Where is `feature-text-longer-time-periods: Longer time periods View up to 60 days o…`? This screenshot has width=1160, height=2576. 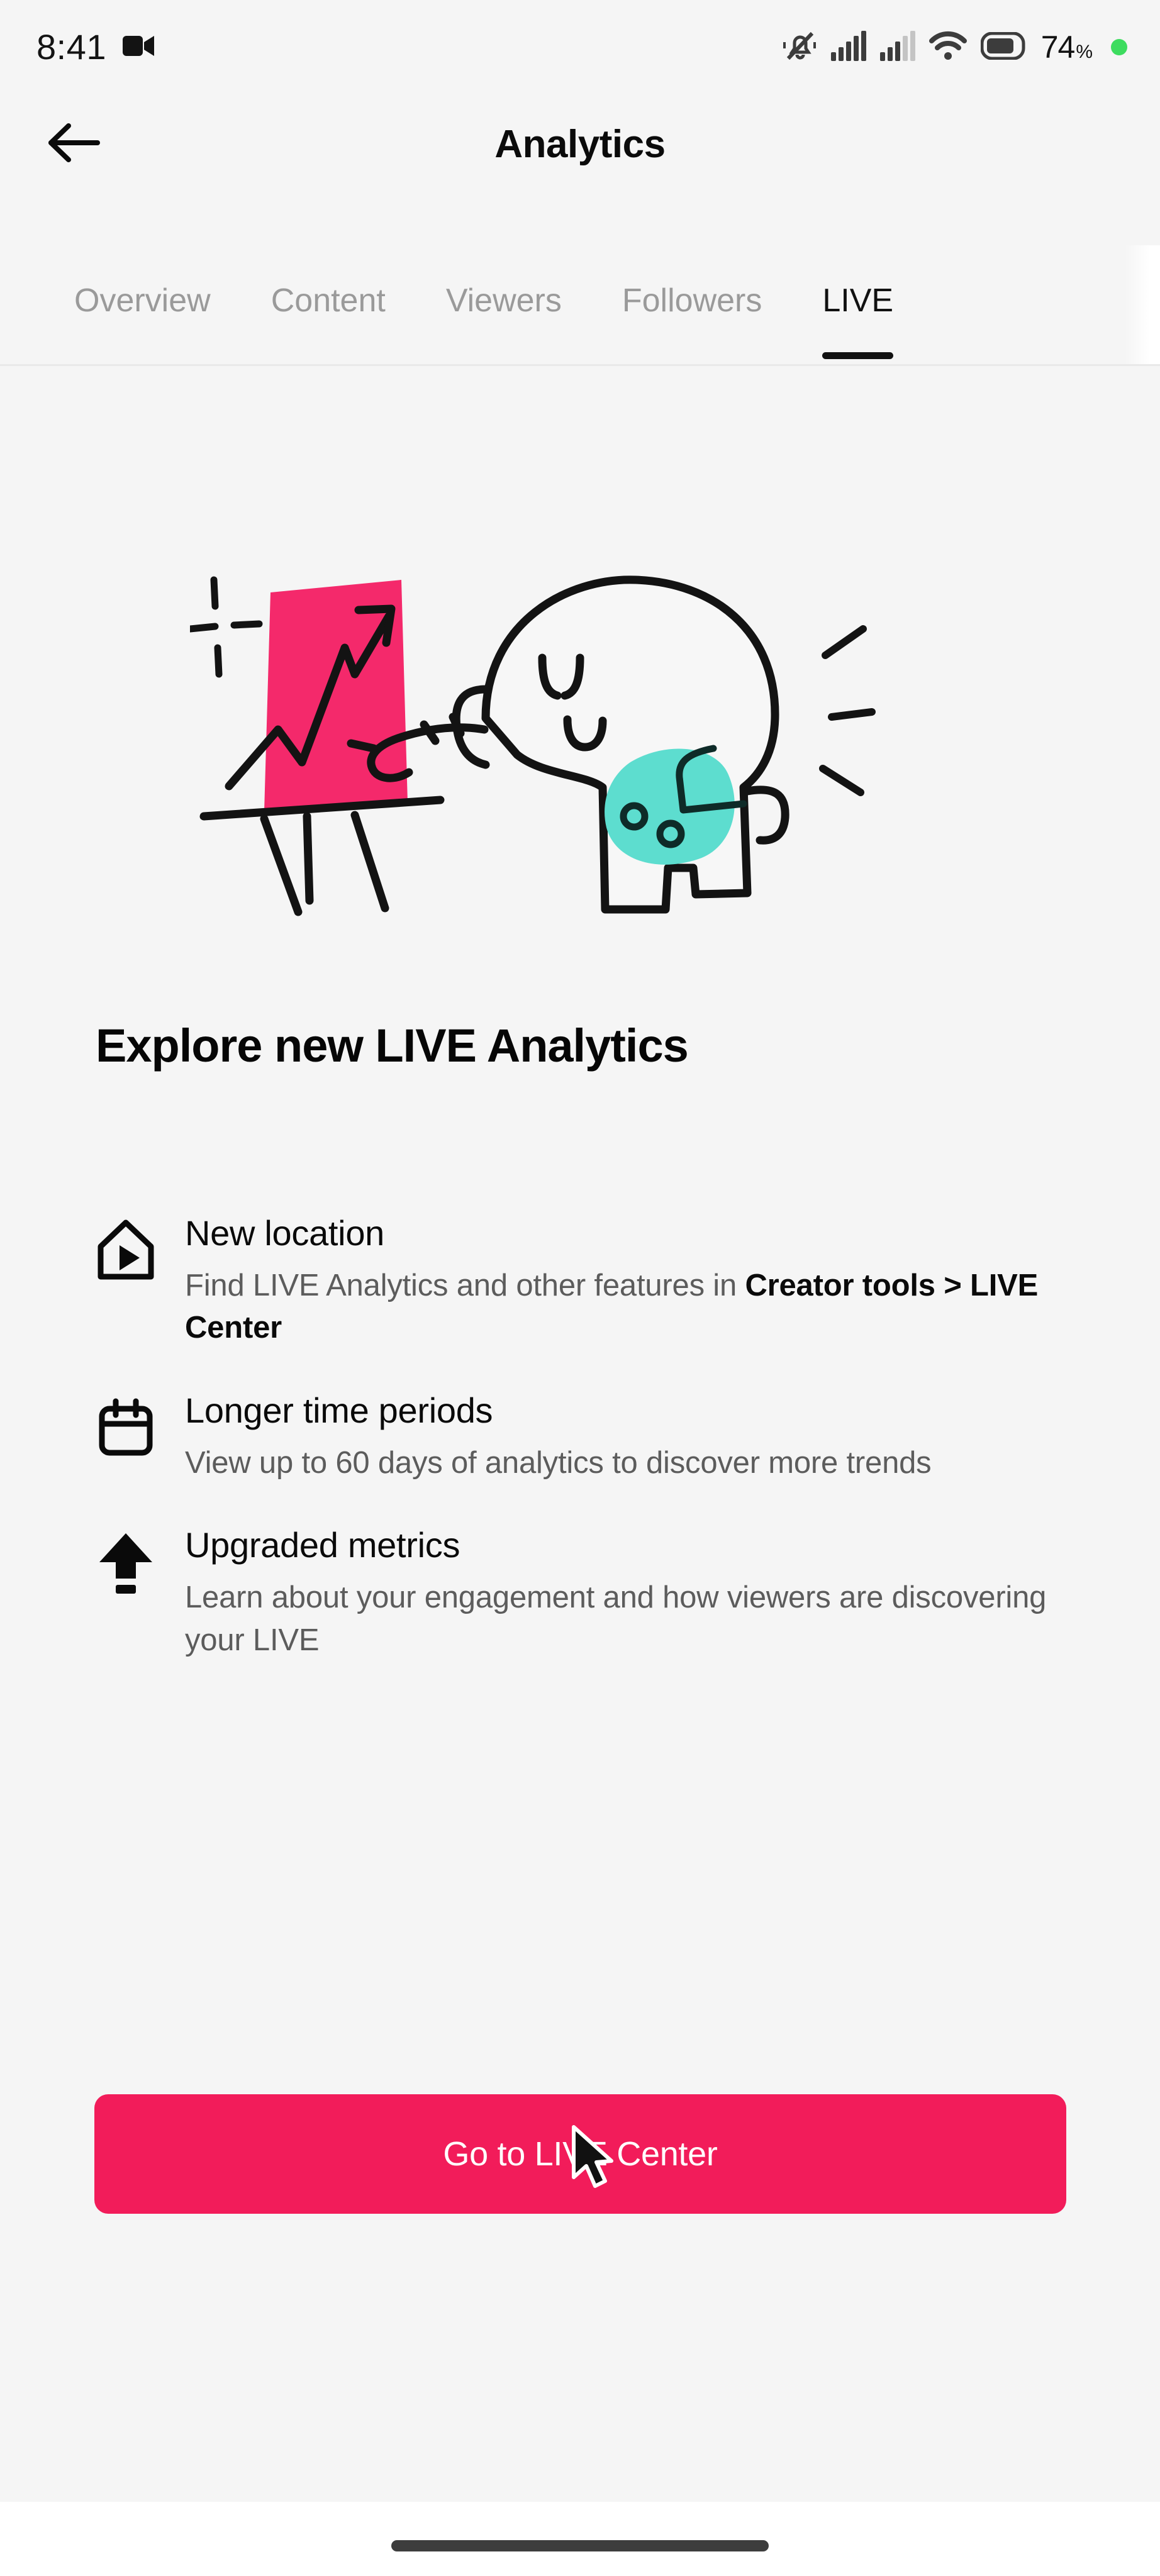
feature-text-longer-time-periods: Longer time periods View up to 60 days o… is located at coordinates (627, 1437).